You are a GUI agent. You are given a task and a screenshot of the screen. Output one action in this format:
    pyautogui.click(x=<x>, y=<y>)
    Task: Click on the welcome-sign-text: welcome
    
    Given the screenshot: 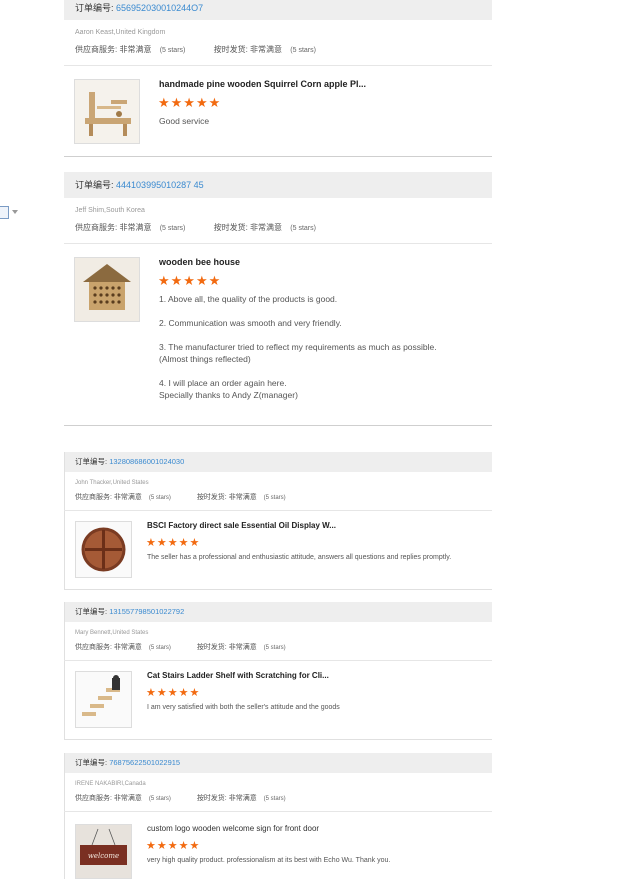 What is the action you would take?
    pyautogui.click(x=103, y=856)
    